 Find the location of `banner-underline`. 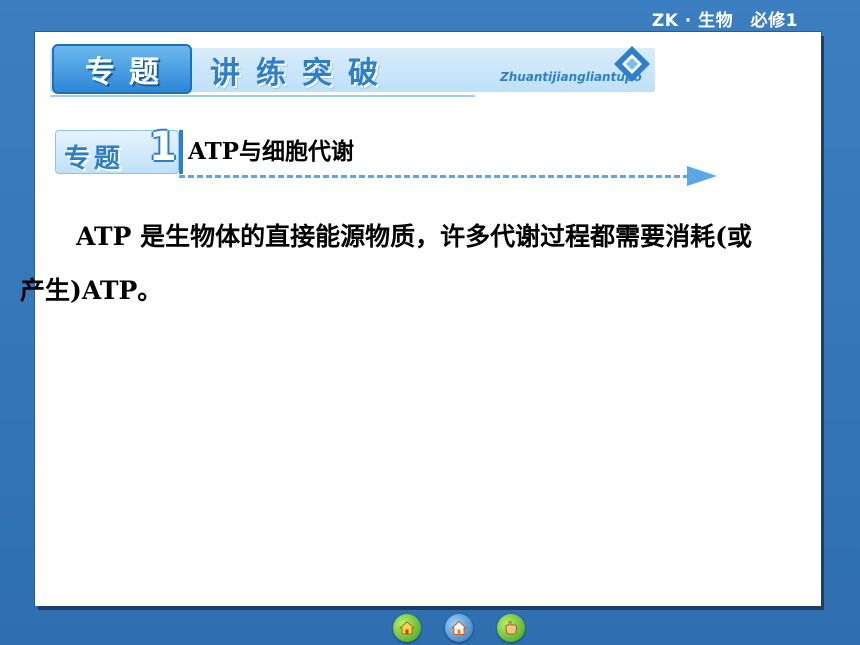

banner-underline is located at coordinates (262, 96).